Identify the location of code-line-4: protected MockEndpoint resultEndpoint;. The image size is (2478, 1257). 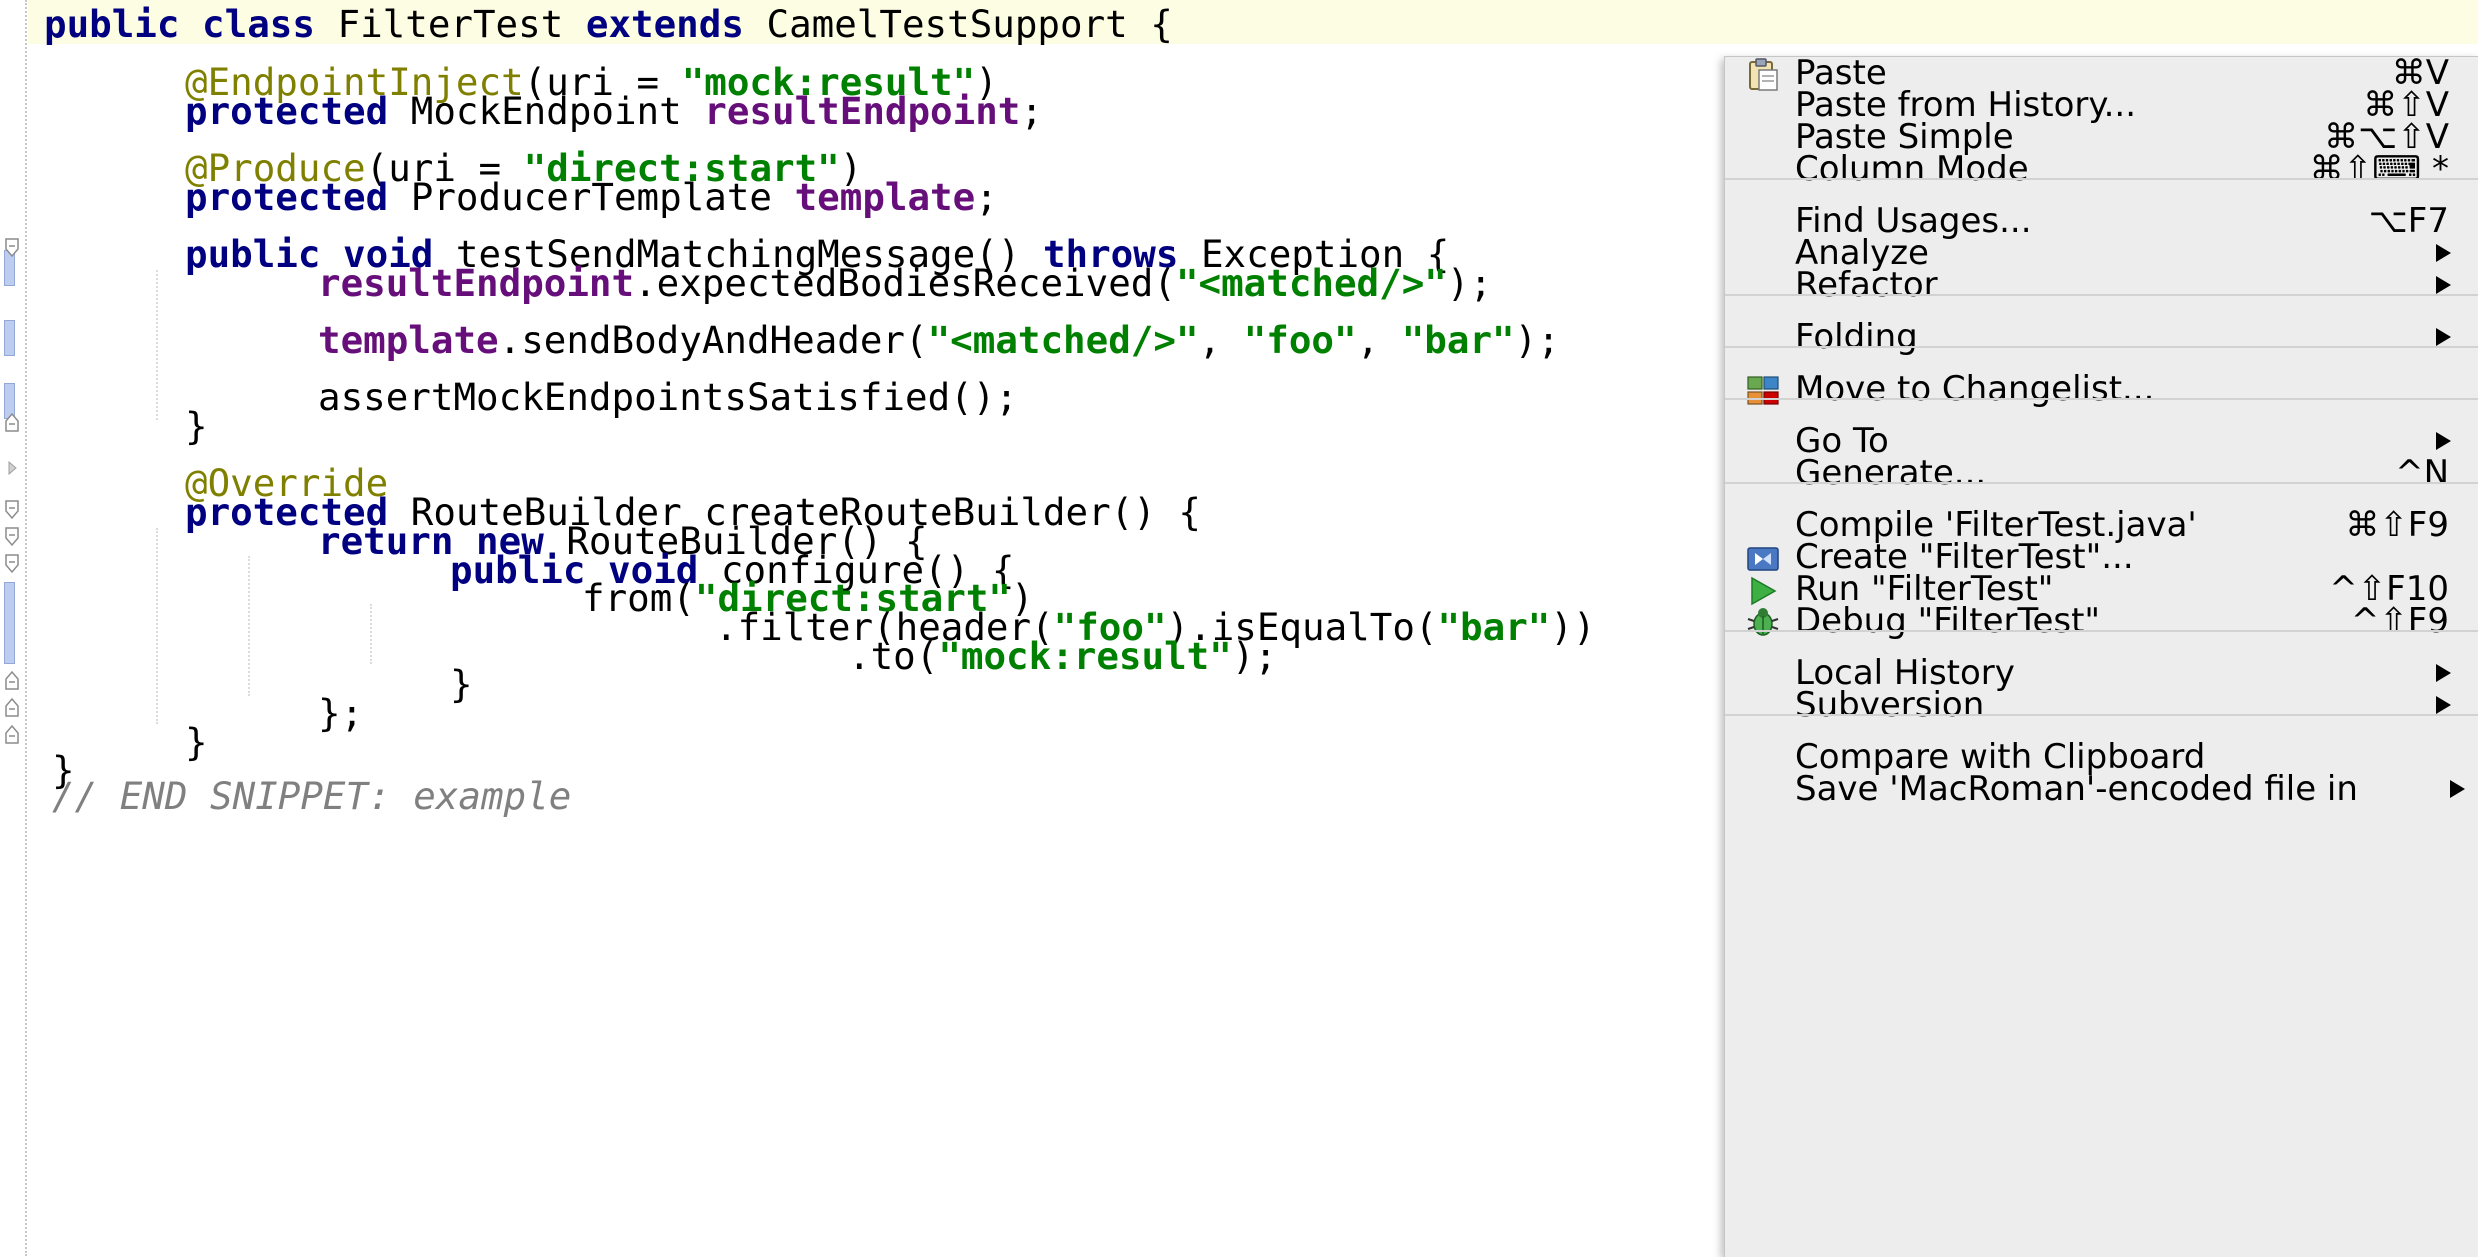
(614, 111).